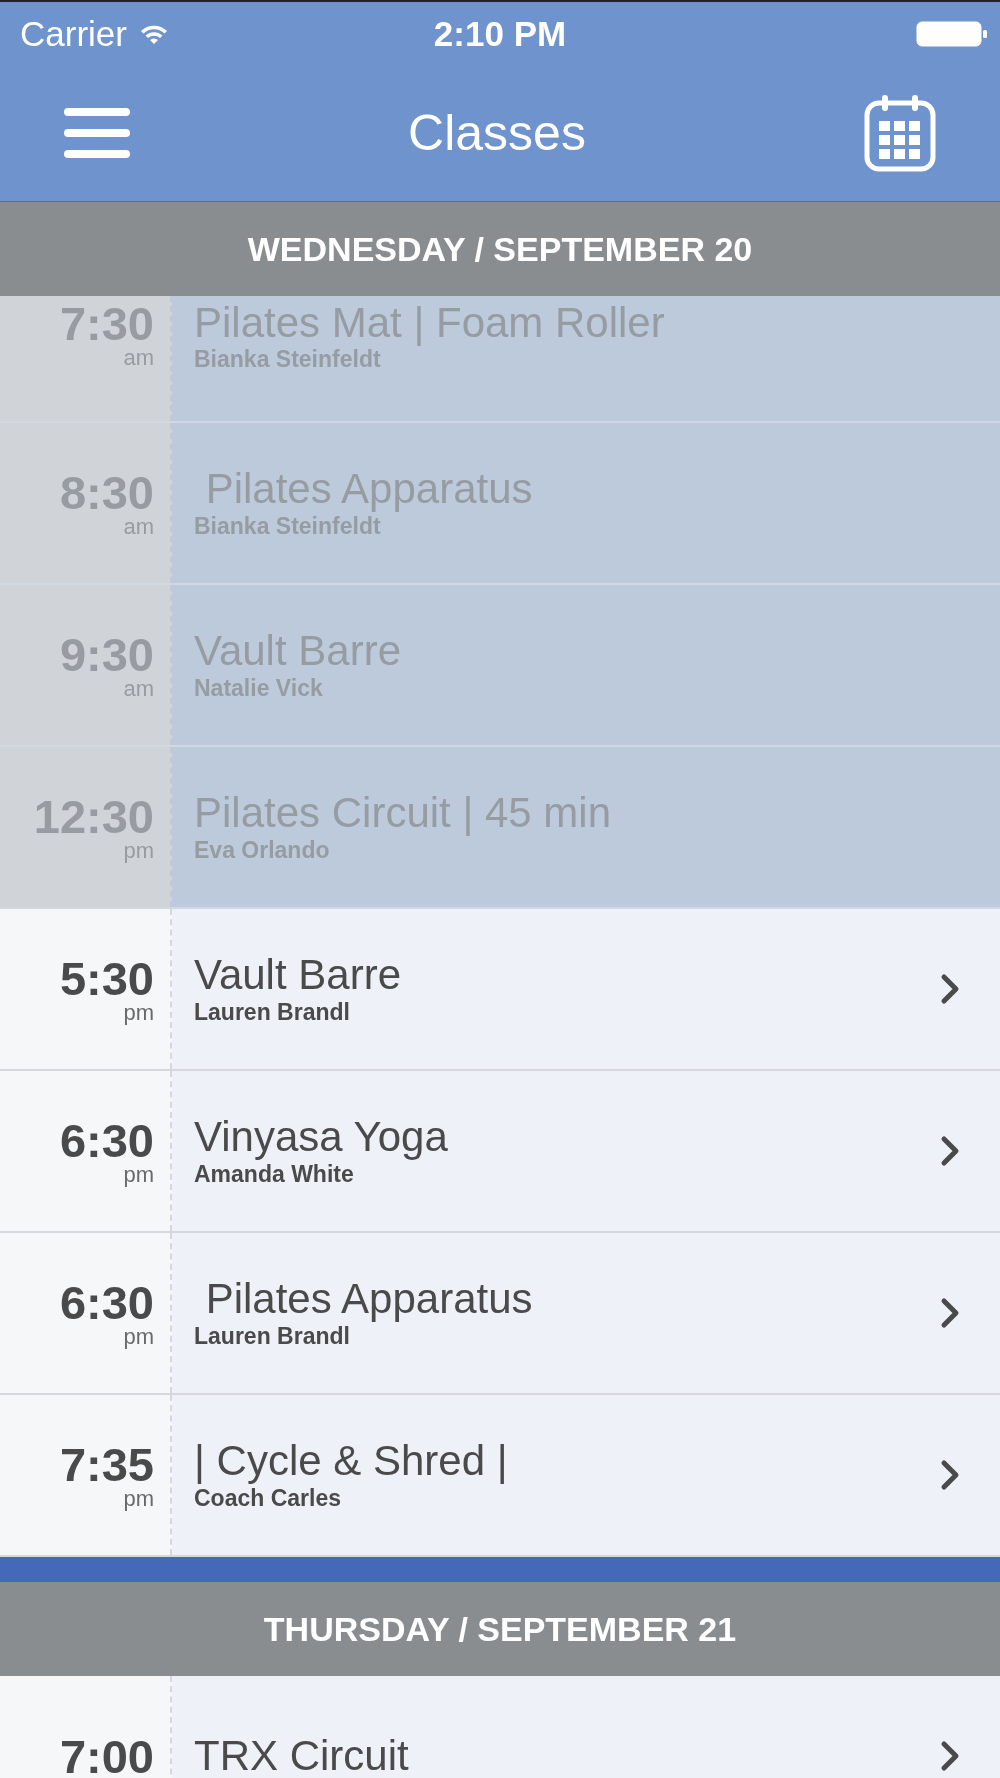 Image resolution: width=1000 pixels, height=1778 pixels. Describe the element at coordinates (302, 1755) in the screenshot. I see `class-title: TRX Circuit` at that location.